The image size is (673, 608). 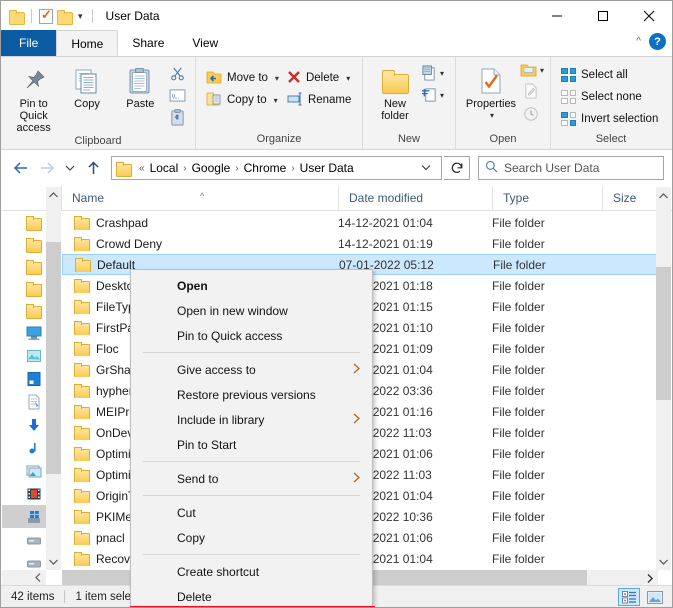 I want to click on address-dropdown-icon, so click(x=426, y=168).